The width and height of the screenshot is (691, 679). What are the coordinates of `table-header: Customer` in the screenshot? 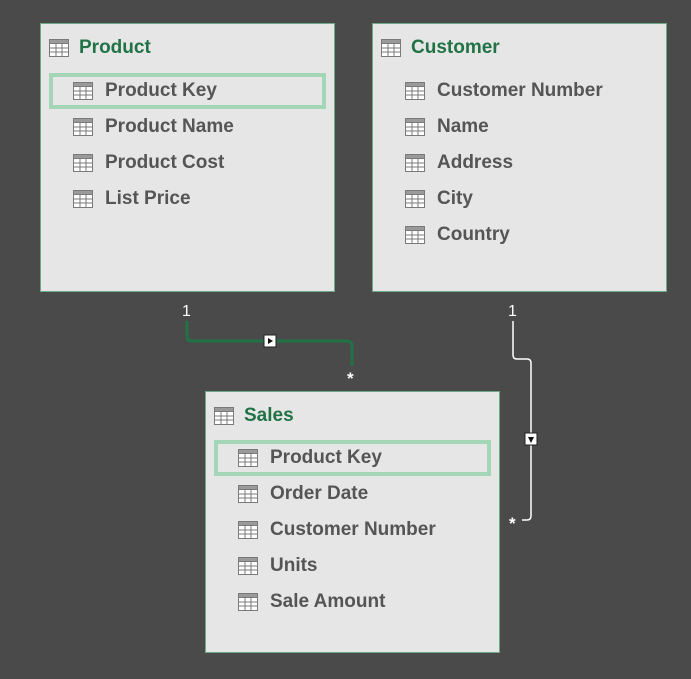 It's located at (440, 48).